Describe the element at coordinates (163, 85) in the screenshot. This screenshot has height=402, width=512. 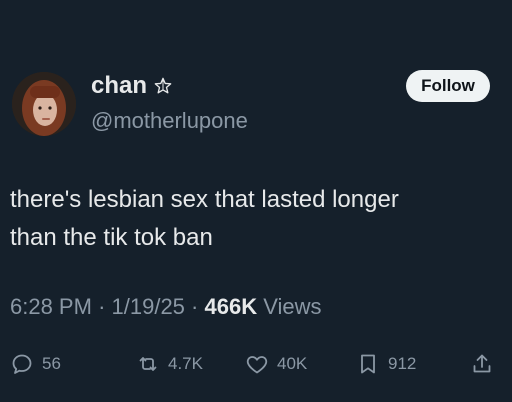
I see `star-outline-icon` at that location.